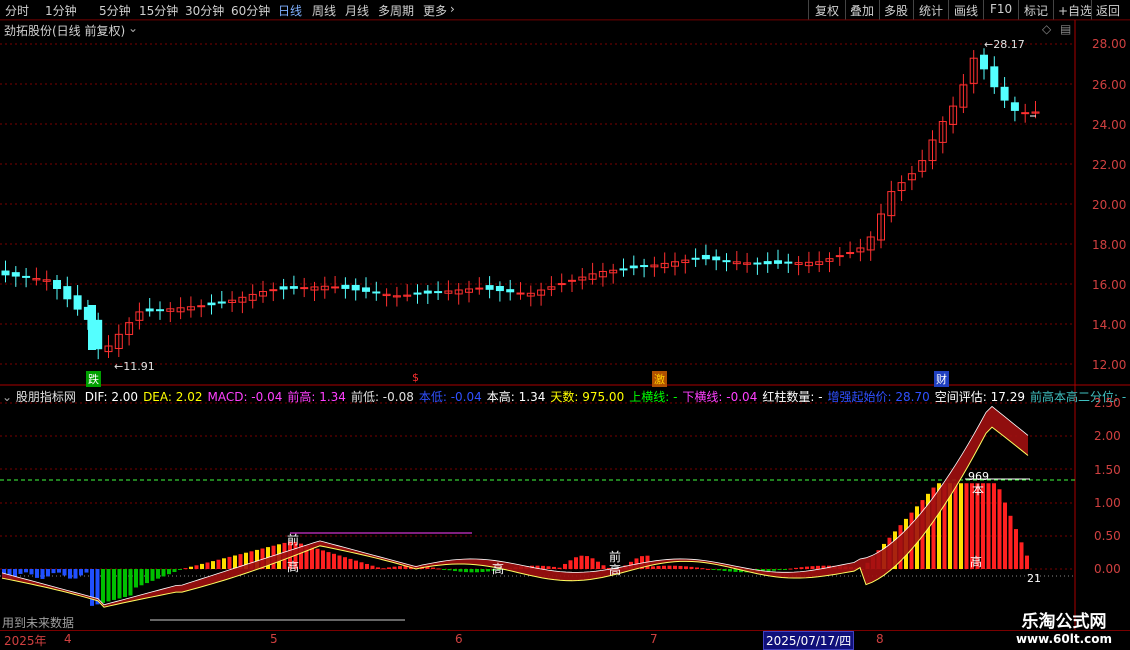 The image size is (1130, 650). Describe the element at coordinates (65, 31) in the screenshot. I see `chart-title: 劲拓股份(日线 前复权)` at that location.